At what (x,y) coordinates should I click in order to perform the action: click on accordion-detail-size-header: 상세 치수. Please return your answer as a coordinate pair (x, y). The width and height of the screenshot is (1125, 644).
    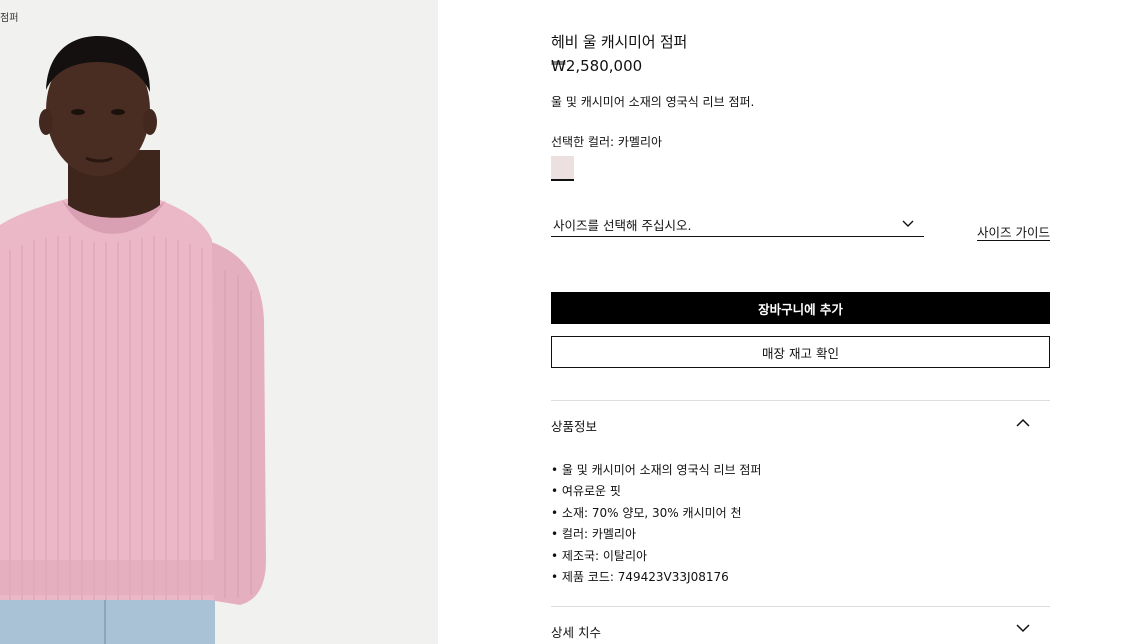
    Looking at the image, I should click on (800, 631).